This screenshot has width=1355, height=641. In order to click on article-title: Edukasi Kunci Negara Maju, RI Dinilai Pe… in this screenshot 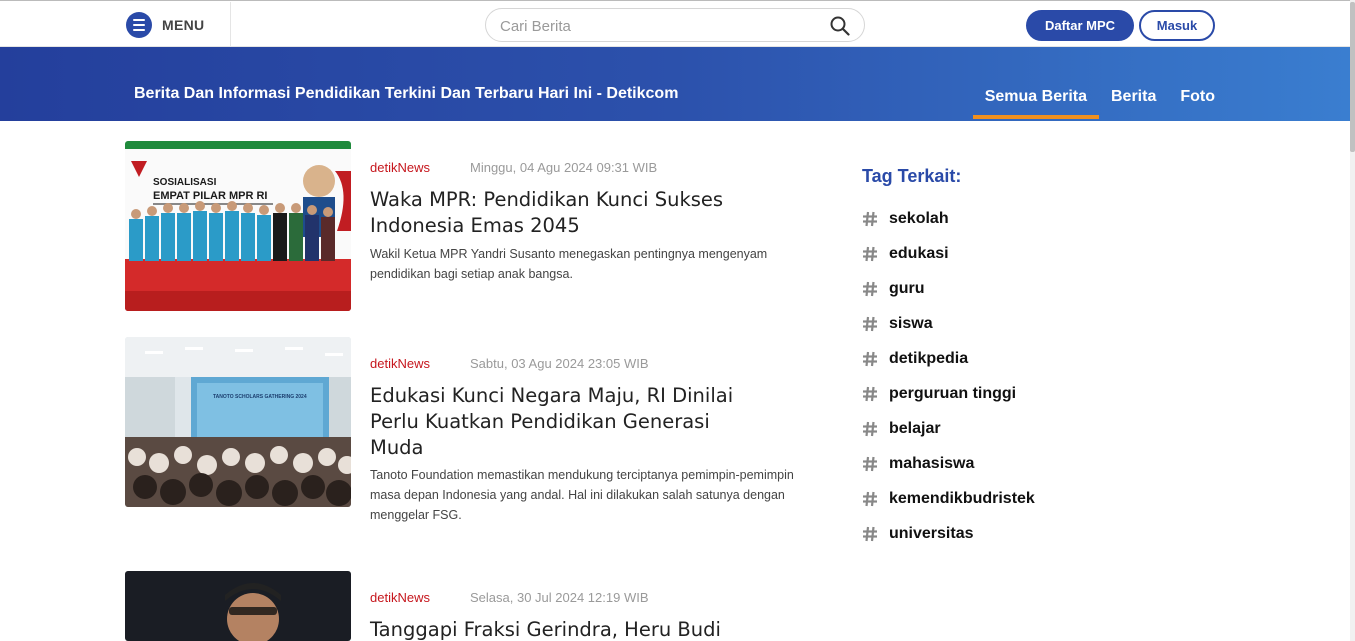, I will do `click(565, 422)`.